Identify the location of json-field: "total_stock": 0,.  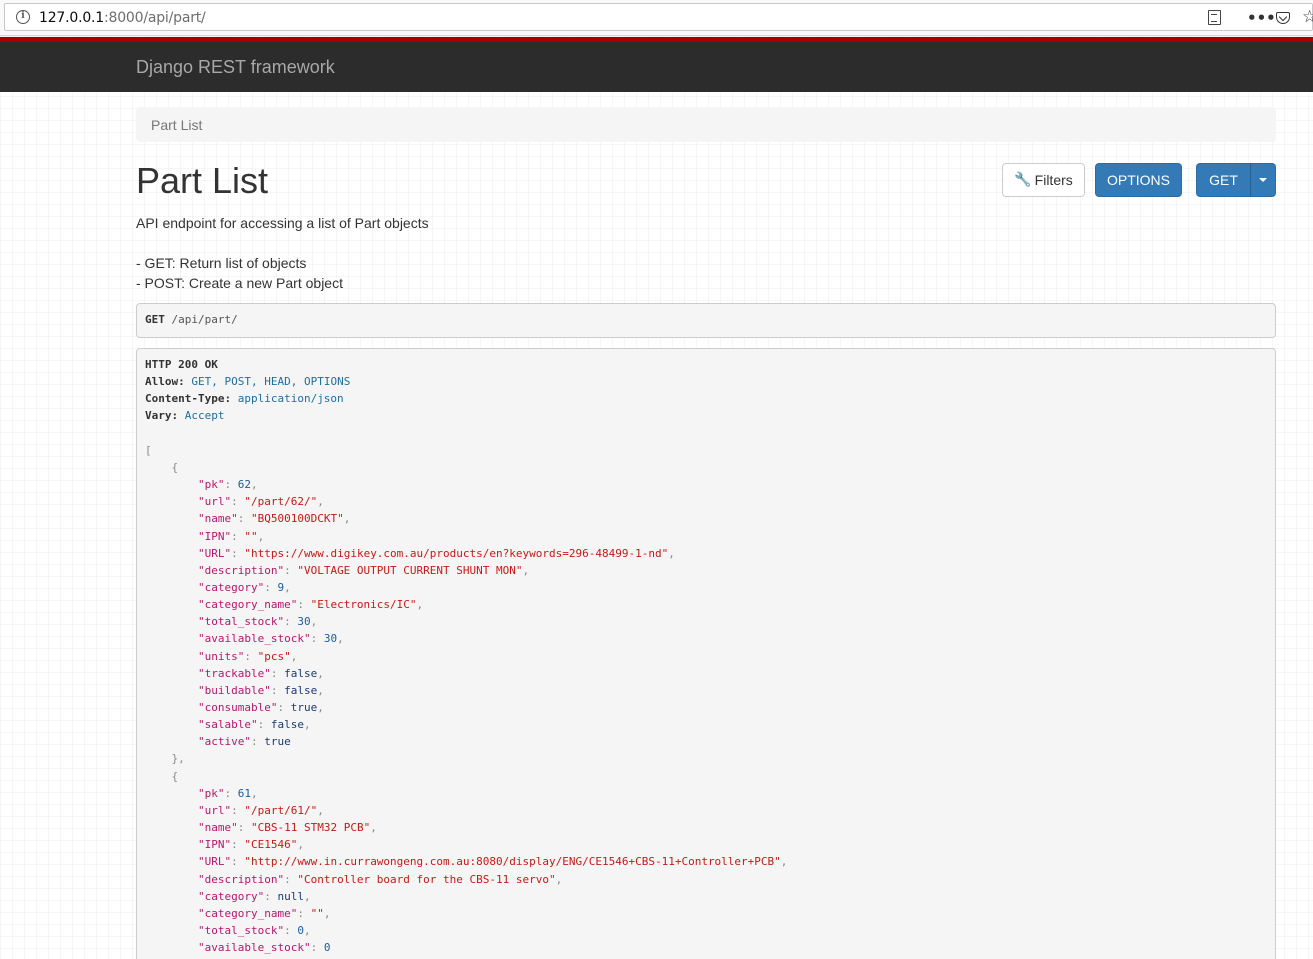
(228, 930).